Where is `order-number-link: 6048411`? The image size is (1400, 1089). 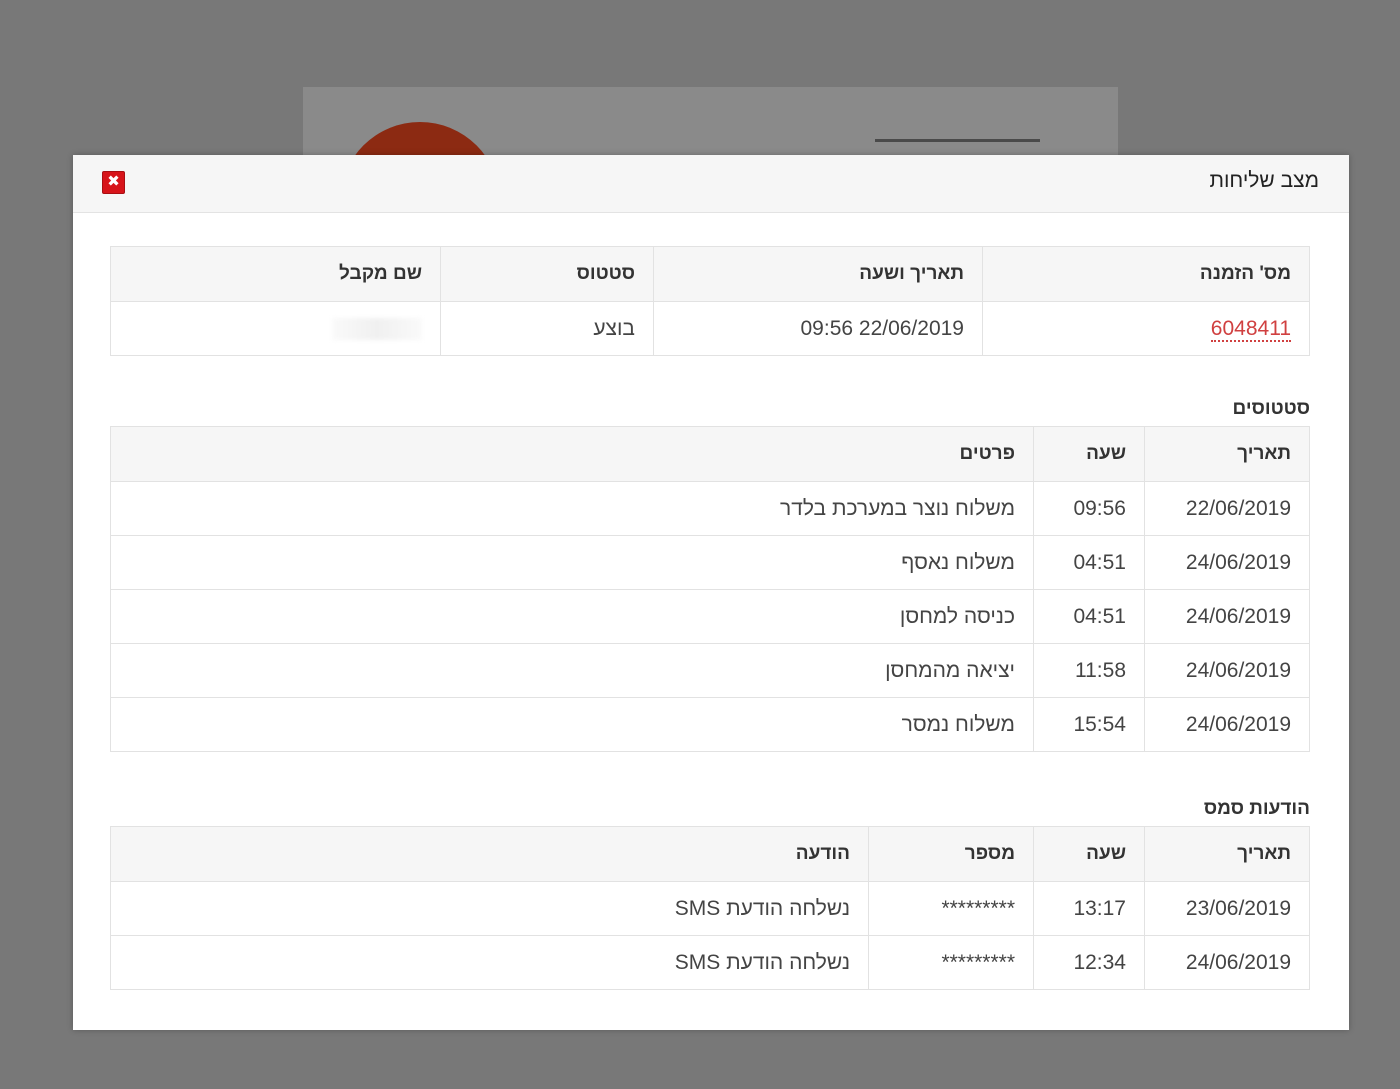 order-number-link: 6048411 is located at coordinates (1250, 329).